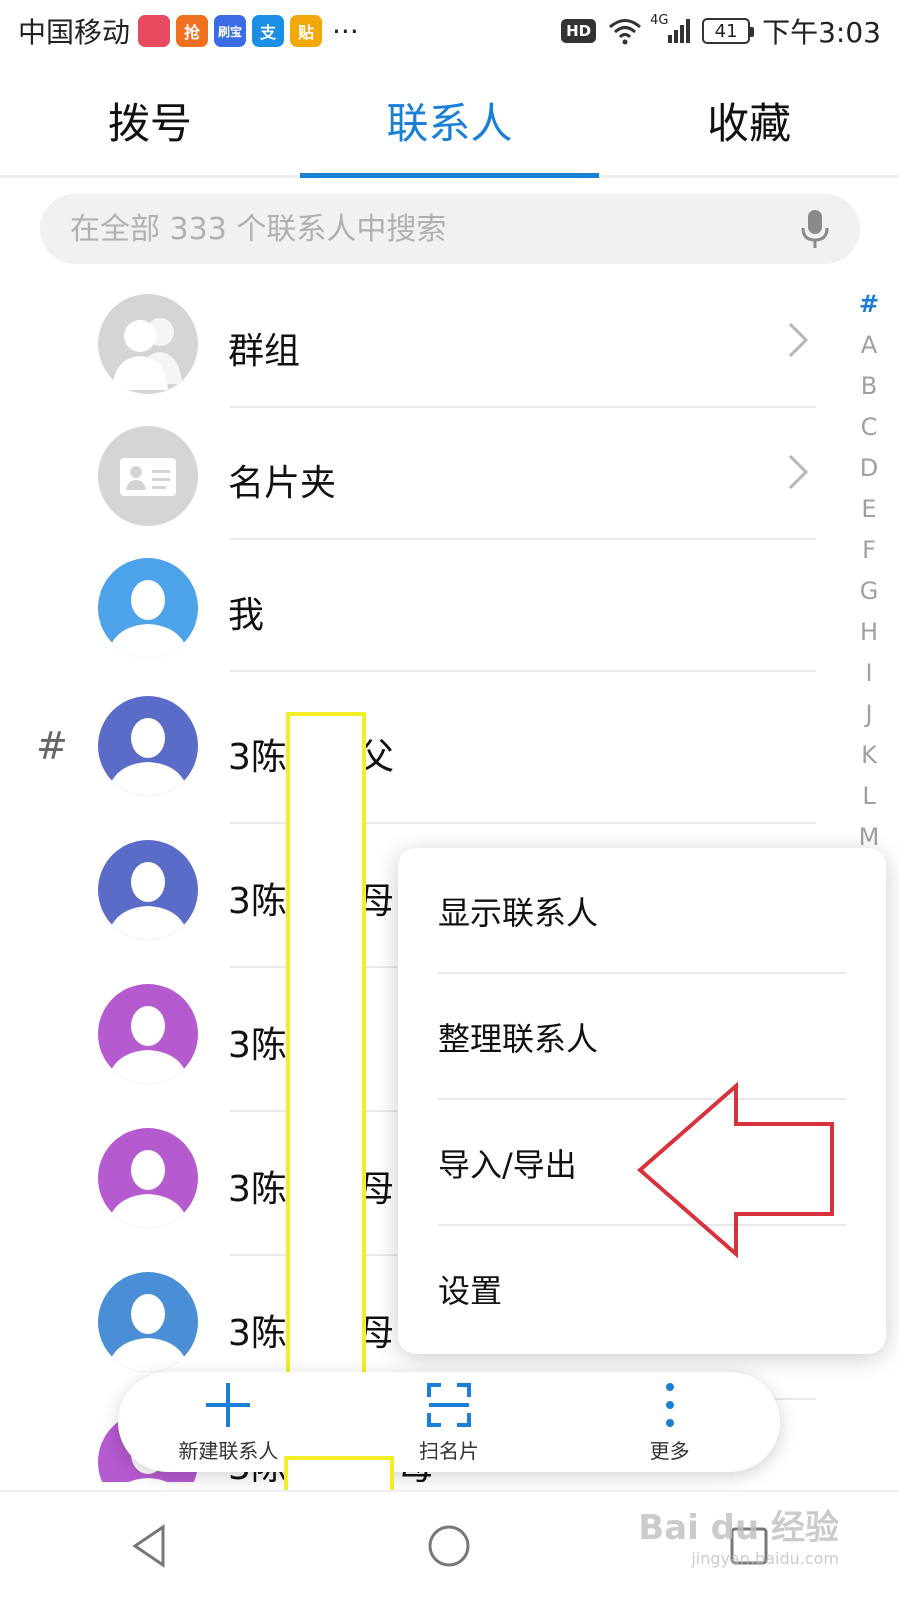 The width and height of the screenshot is (899, 1600). What do you see at coordinates (449, 1450) in the screenshot?
I see `action-label: 扫名片` at bounding box center [449, 1450].